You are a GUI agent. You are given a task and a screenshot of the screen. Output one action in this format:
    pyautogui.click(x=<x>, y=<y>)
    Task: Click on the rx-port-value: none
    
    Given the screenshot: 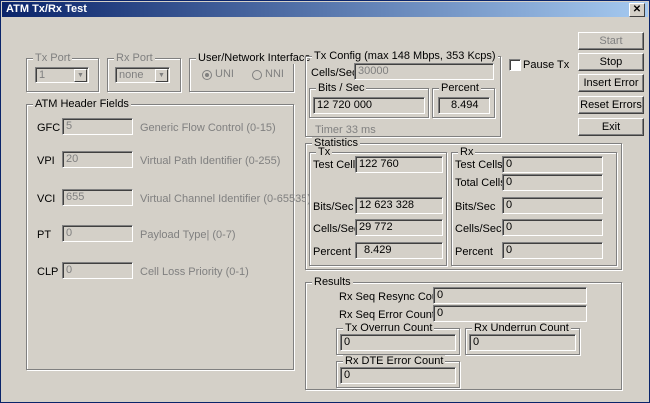 What is the action you would take?
    pyautogui.click(x=131, y=75)
    